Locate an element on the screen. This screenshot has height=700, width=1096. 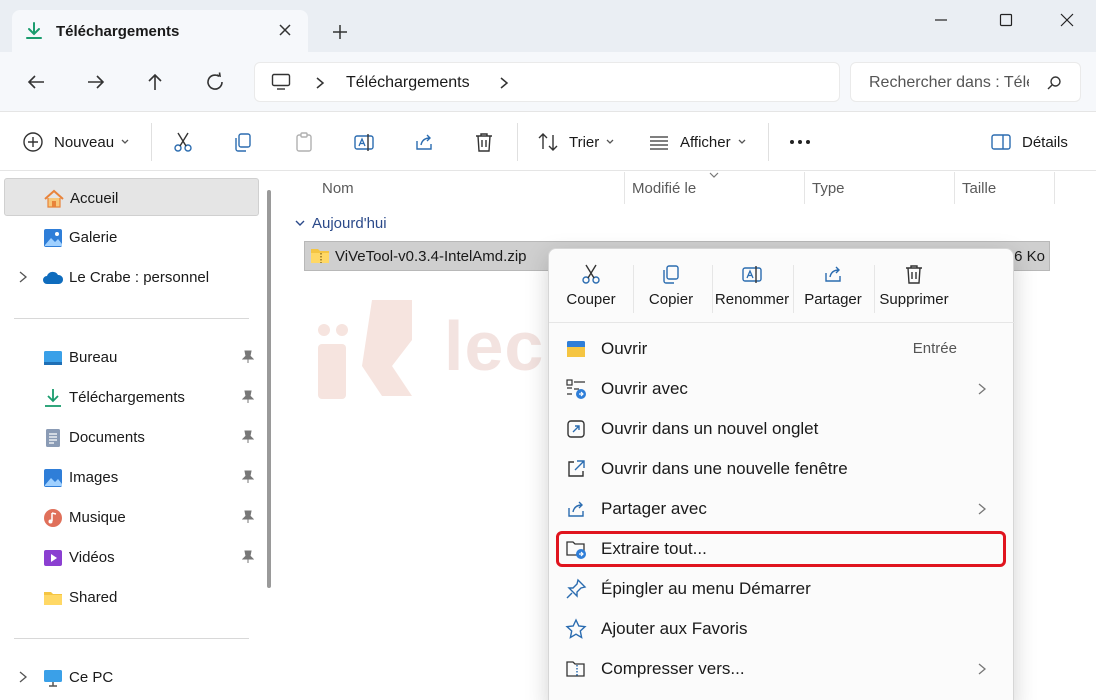
menu-item-label: Épingler au menu Démarrer is located at coordinates (706, 588).